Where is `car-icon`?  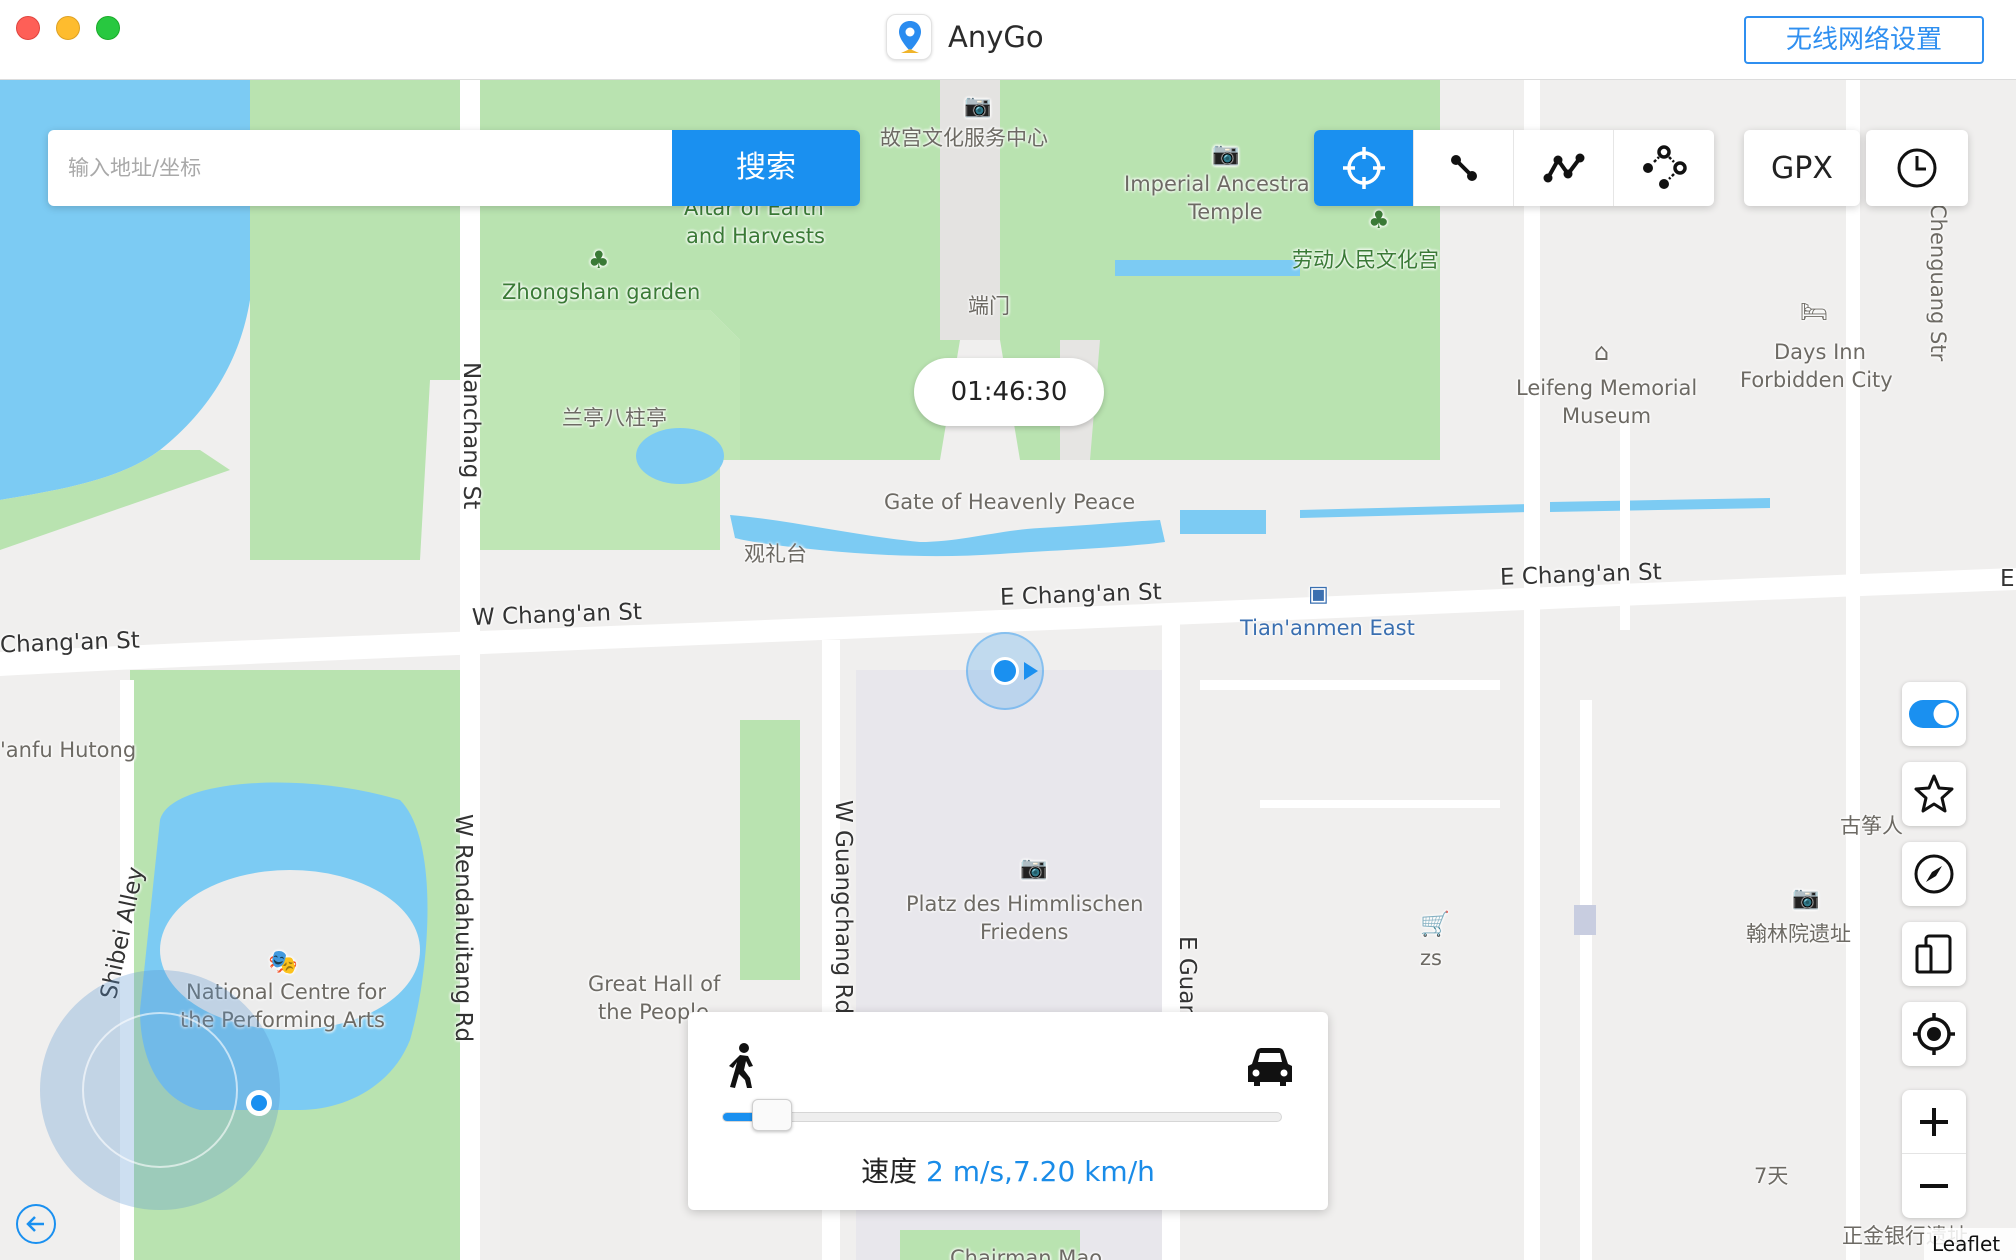
car-icon is located at coordinates (1270, 1067).